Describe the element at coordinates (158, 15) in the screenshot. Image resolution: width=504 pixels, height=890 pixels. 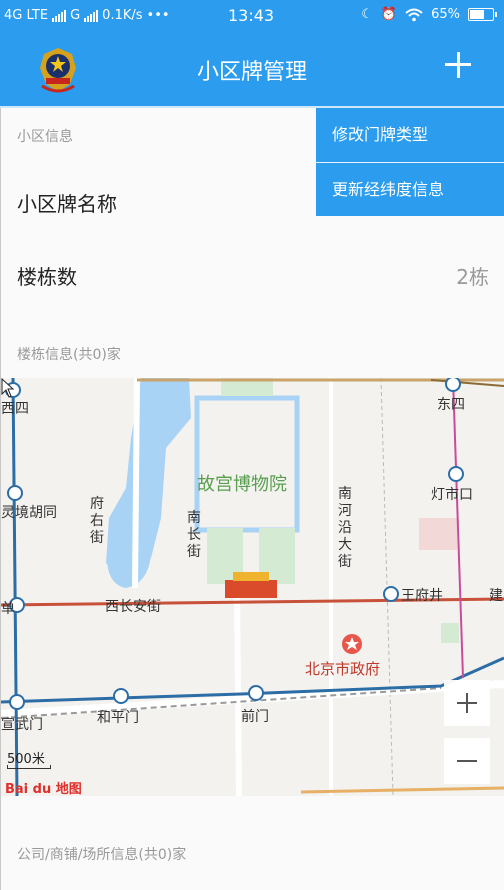
I see `more-notifications: •••` at that location.